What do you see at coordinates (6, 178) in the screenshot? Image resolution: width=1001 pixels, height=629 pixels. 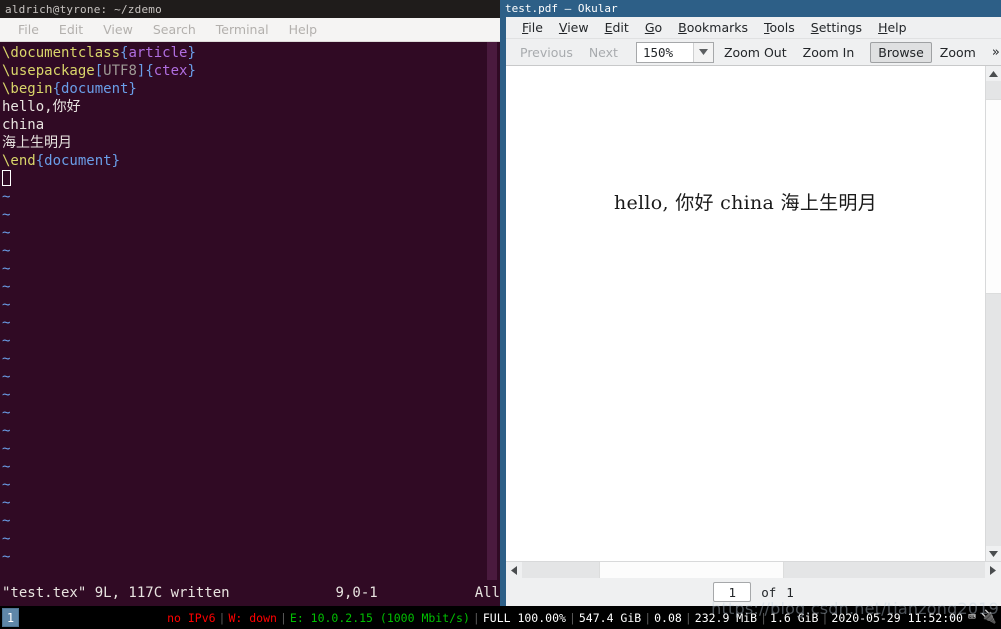 I see `text-cursor` at bounding box center [6, 178].